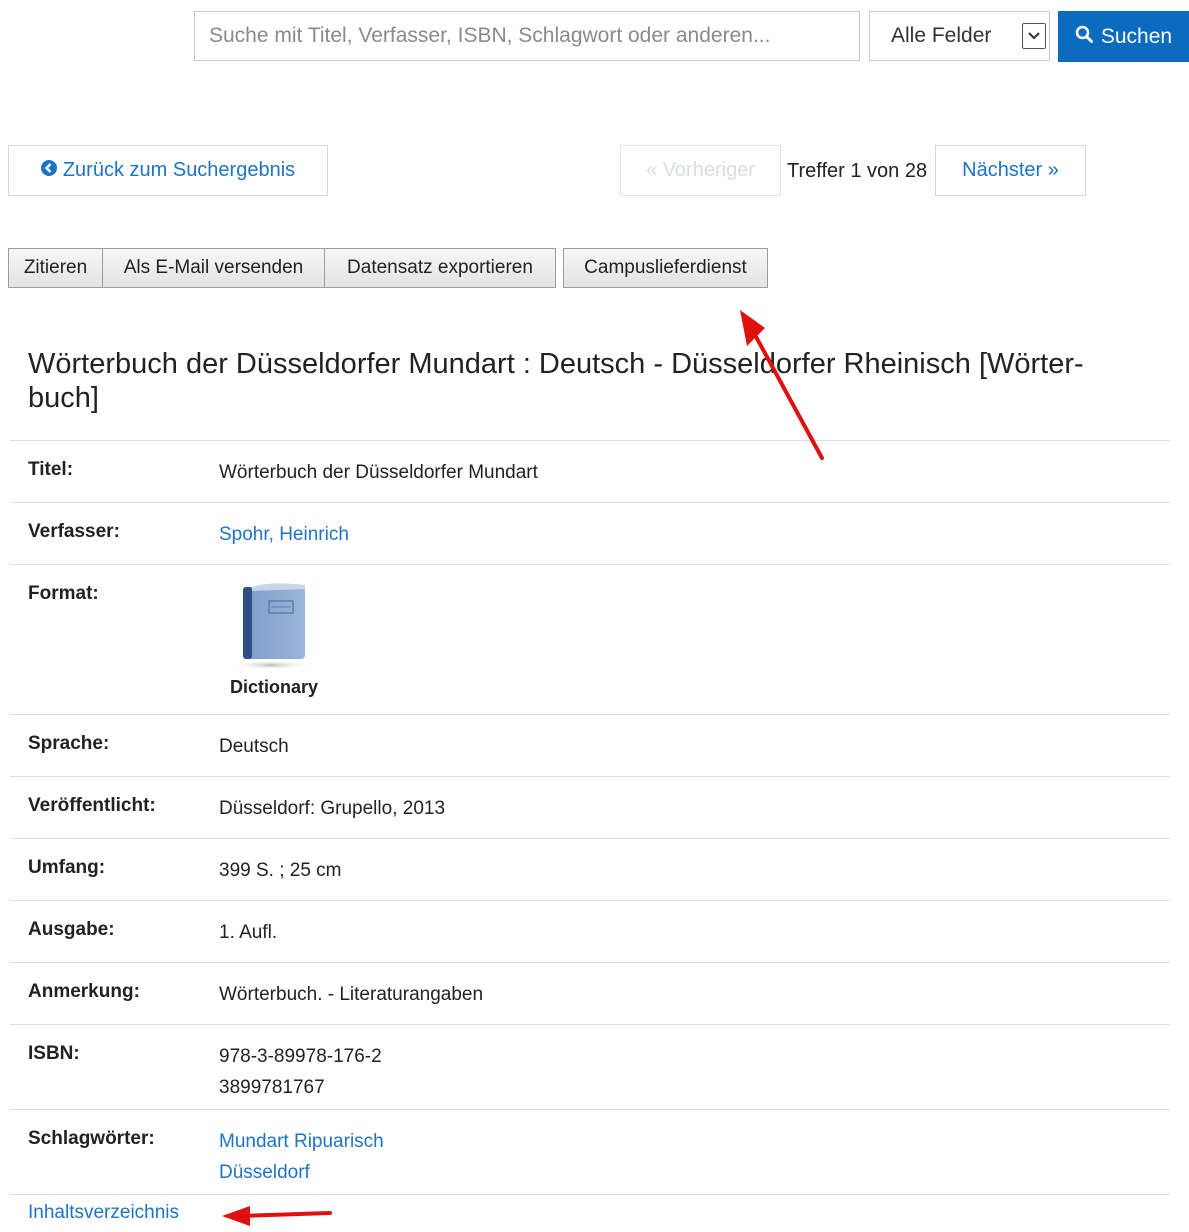  Describe the element at coordinates (527, 36) in the screenshot. I see `search-input` at that location.